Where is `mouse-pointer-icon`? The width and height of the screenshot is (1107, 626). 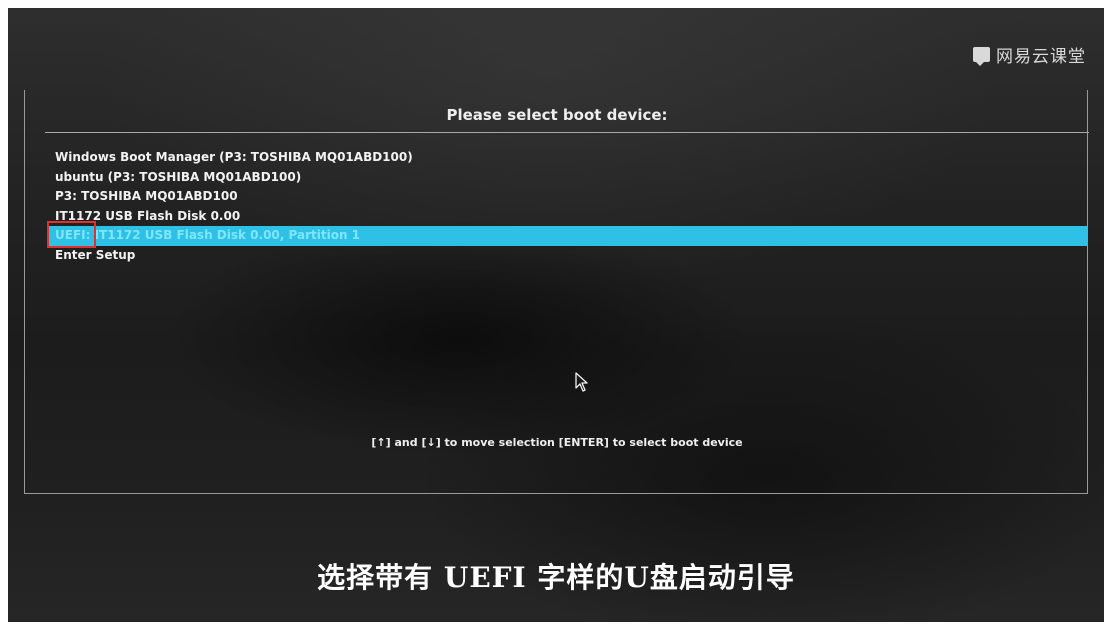 mouse-pointer-icon is located at coordinates (581, 382).